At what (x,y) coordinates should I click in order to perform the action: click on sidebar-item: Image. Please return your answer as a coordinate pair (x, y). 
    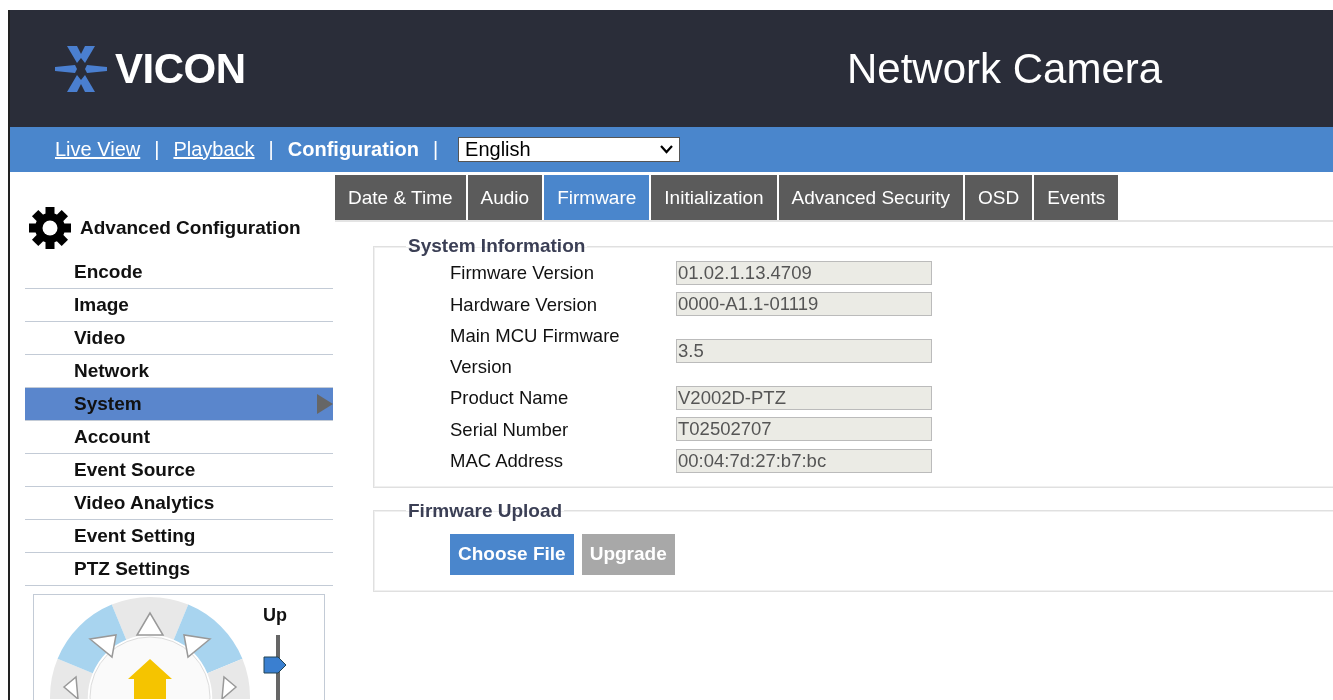
    Looking at the image, I should click on (179, 305).